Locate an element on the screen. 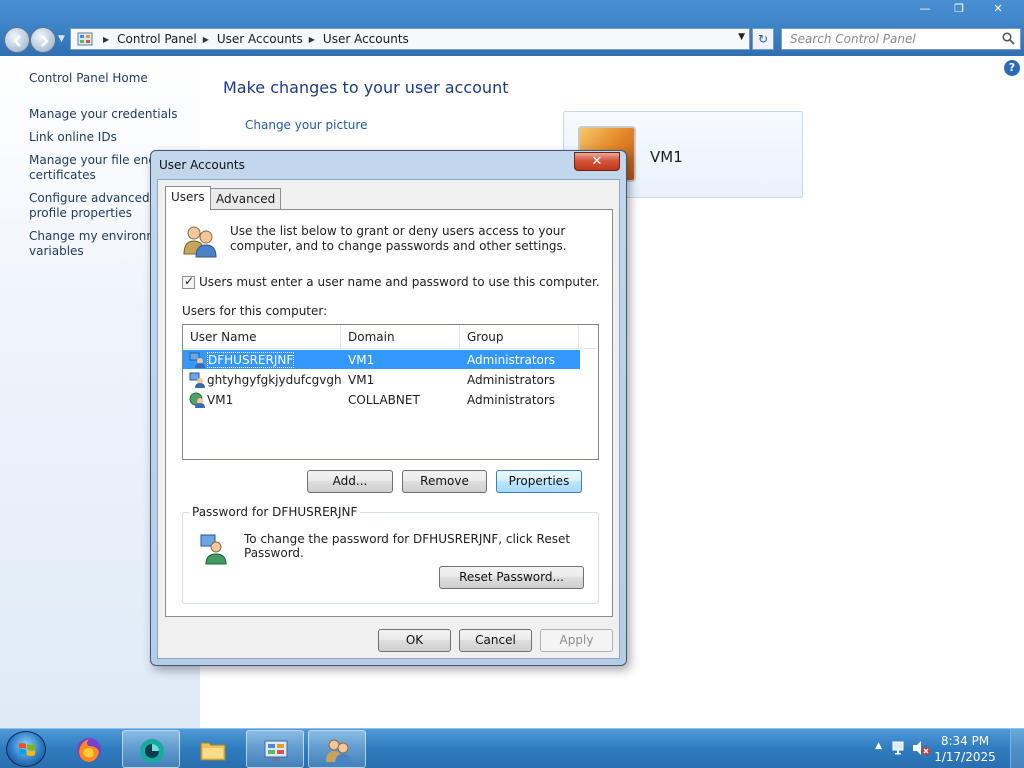 The height and width of the screenshot is (768, 1024). link-change-picture: Change your picture is located at coordinates (306, 125).